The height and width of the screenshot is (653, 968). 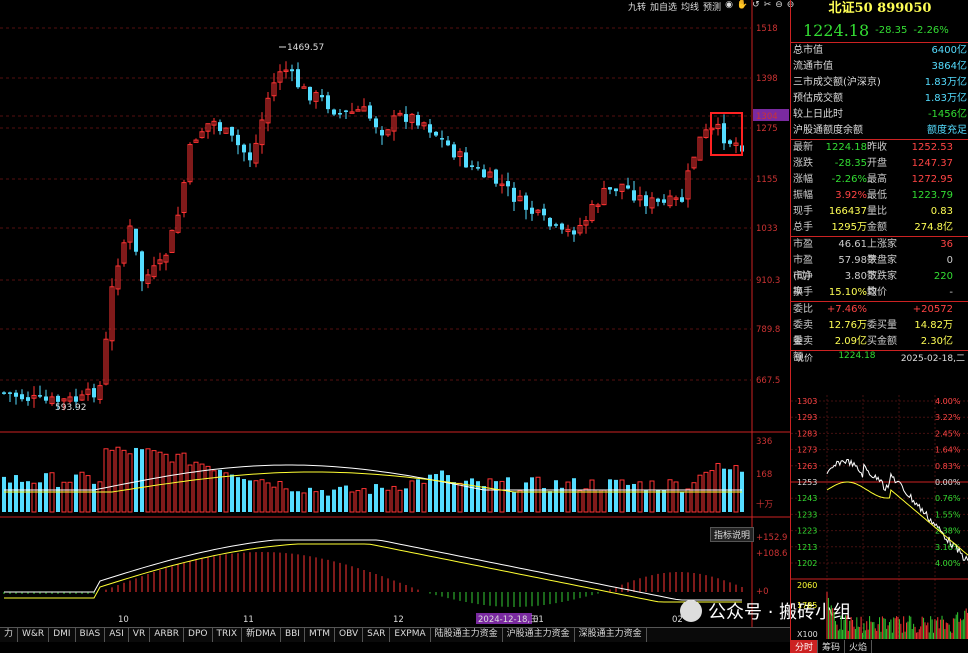 I want to click on price-tick-label: 1155, so click(x=767, y=180).